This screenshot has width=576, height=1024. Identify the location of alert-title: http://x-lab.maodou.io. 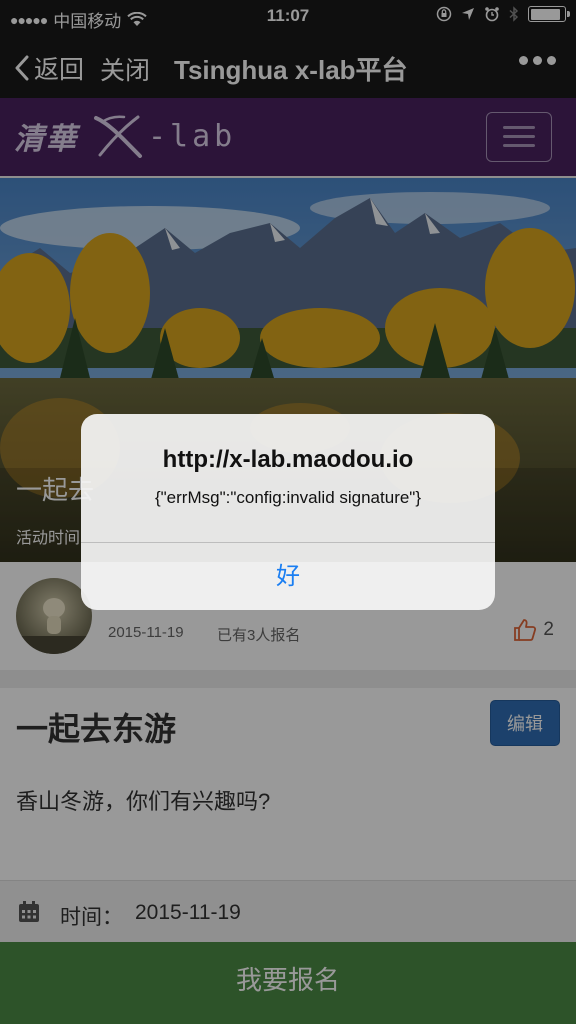
(288, 459).